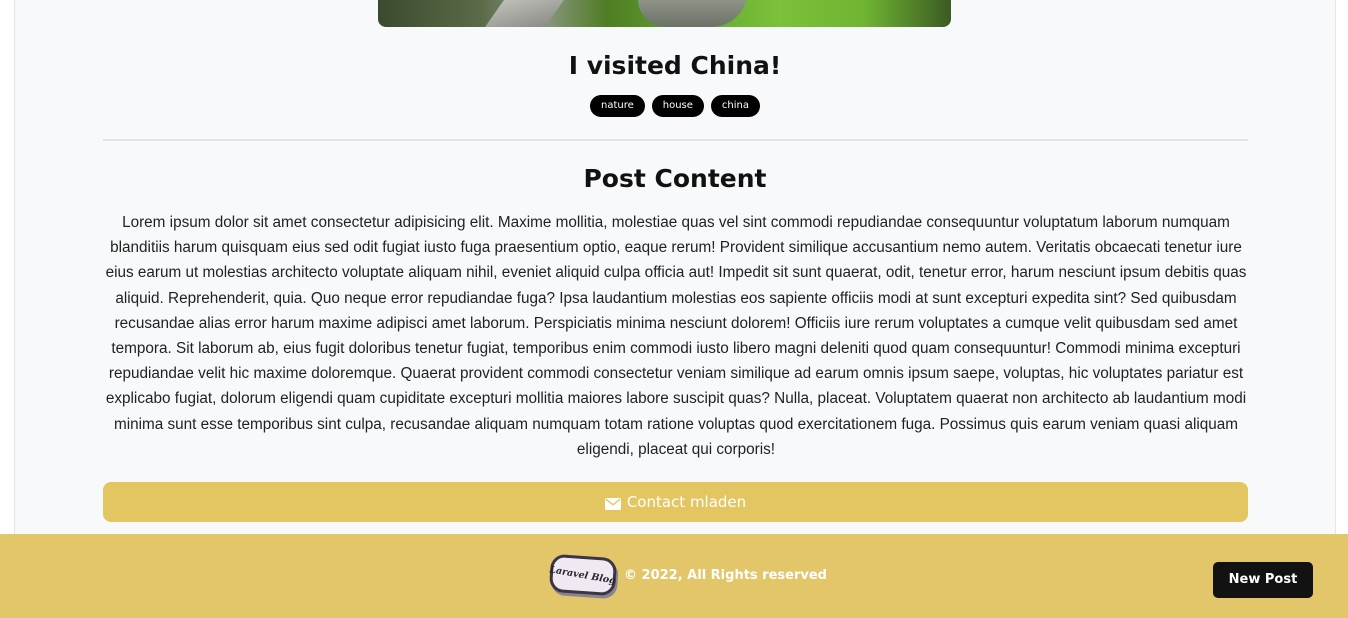  Describe the element at coordinates (725, 575) in the screenshot. I see `copyright-text: © 2022, All Rights reserved` at that location.